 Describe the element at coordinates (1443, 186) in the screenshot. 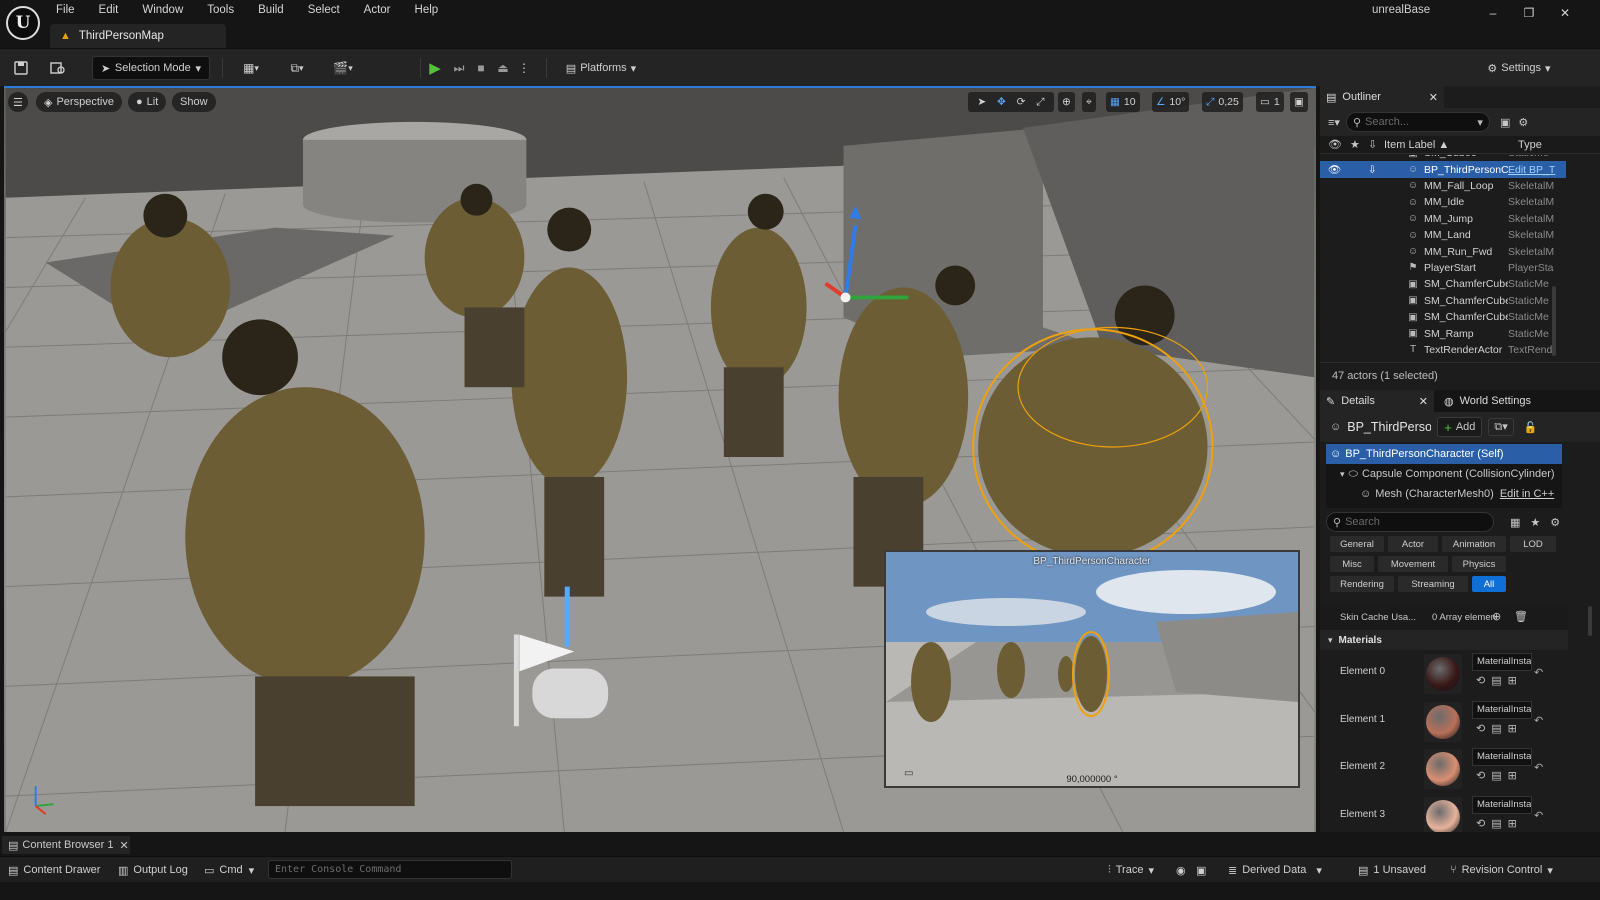

I see `outliner-row: ☺ MM_Fall_Loop SkeletalM` at that location.